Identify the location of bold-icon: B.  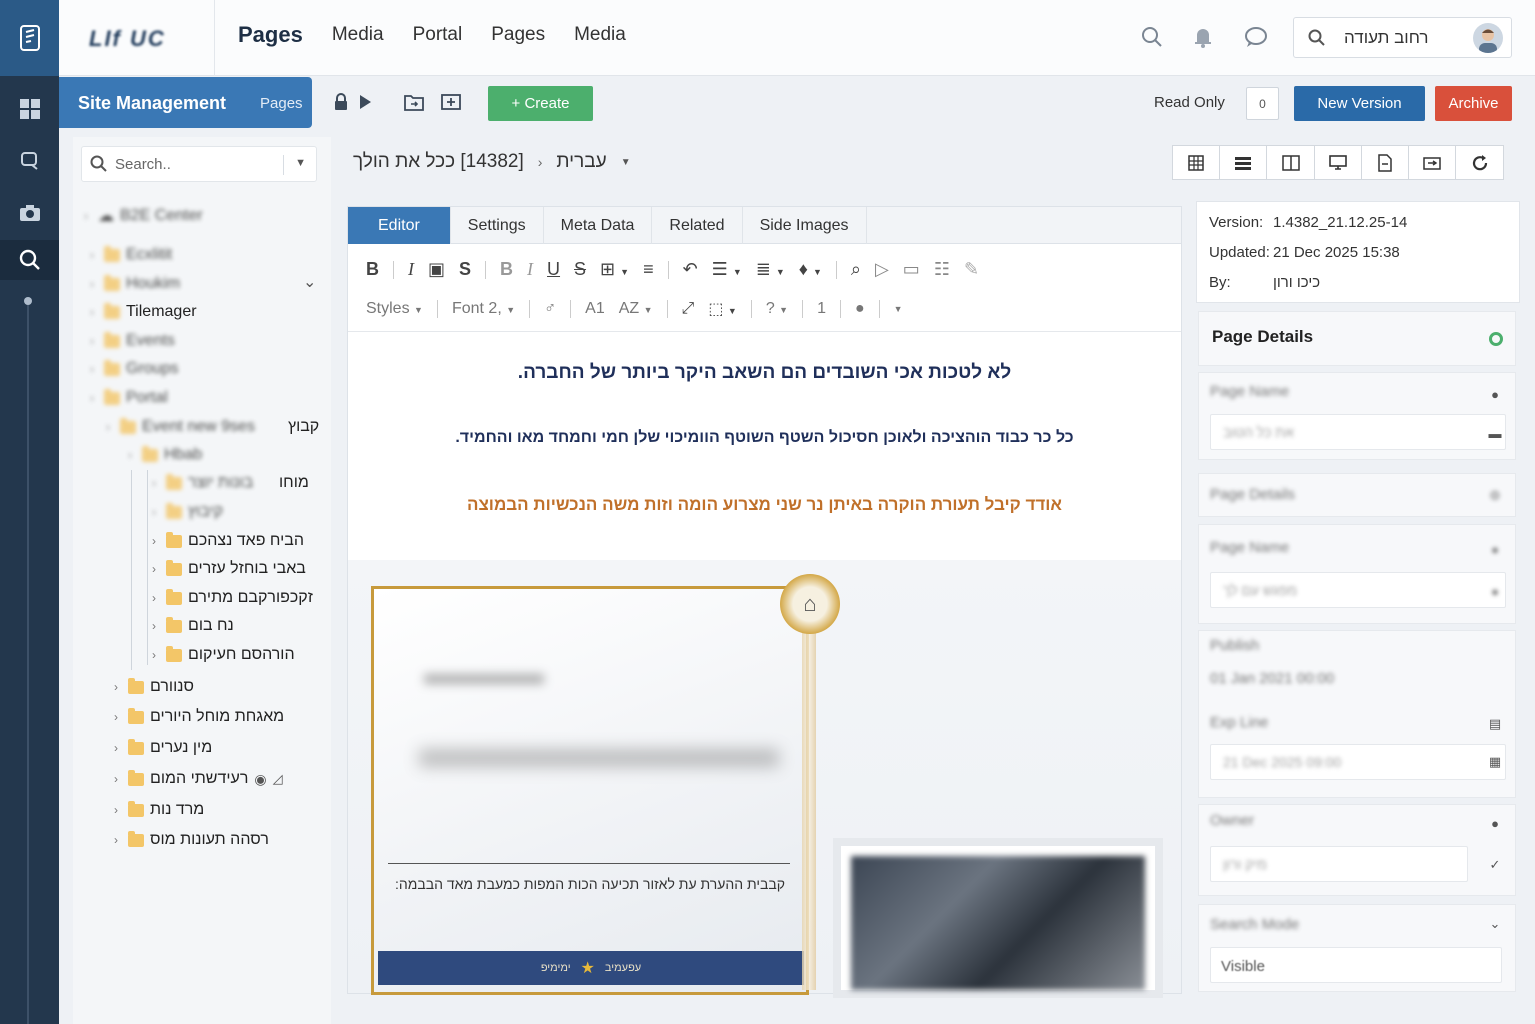
(372, 269).